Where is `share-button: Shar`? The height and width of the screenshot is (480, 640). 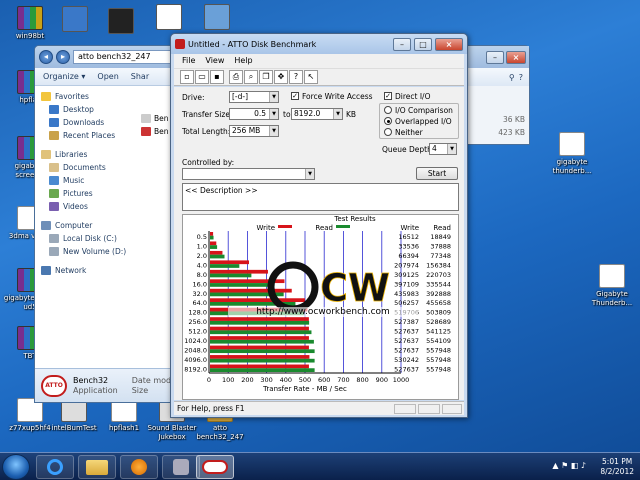
share-button: Shar is located at coordinates (140, 76).